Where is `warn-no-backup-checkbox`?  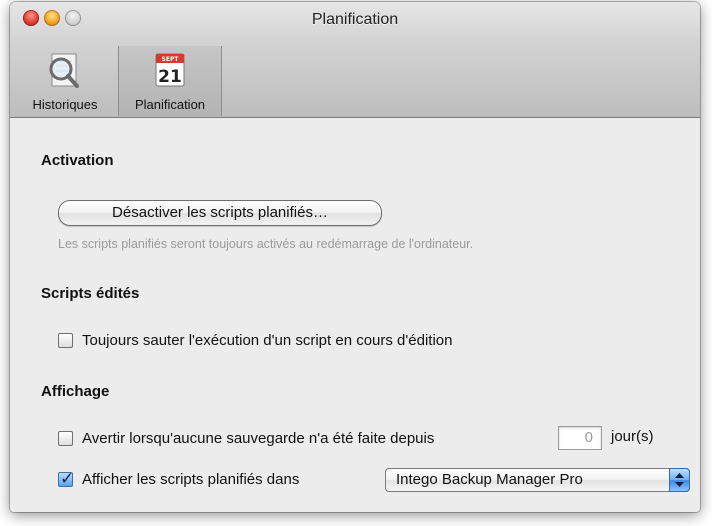
warn-no-backup-checkbox is located at coordinates (65, 438).